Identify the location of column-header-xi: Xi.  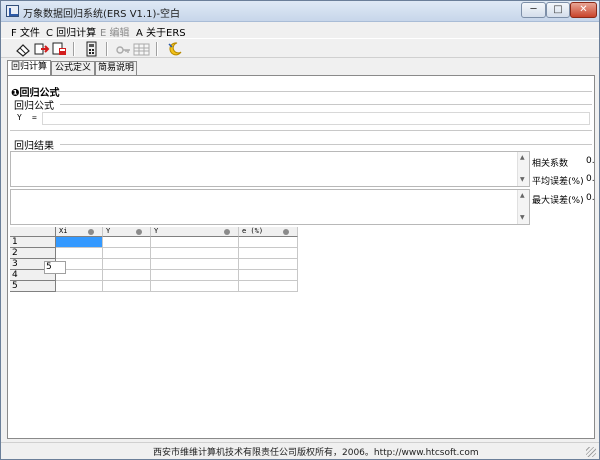
(79, 232).